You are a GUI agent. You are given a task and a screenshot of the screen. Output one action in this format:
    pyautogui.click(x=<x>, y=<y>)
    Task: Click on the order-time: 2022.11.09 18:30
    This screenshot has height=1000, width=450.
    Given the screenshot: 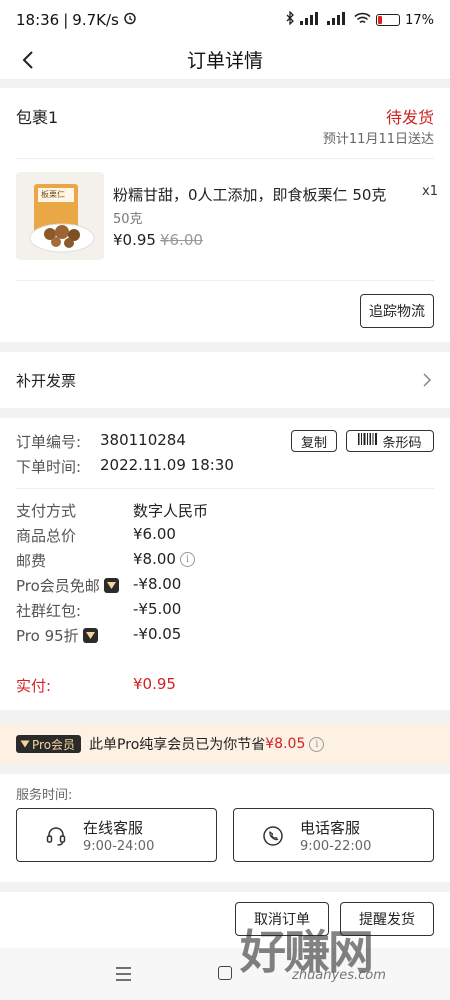 What is the action you would take?
    pyautogui.click(x=167, y=465)
    